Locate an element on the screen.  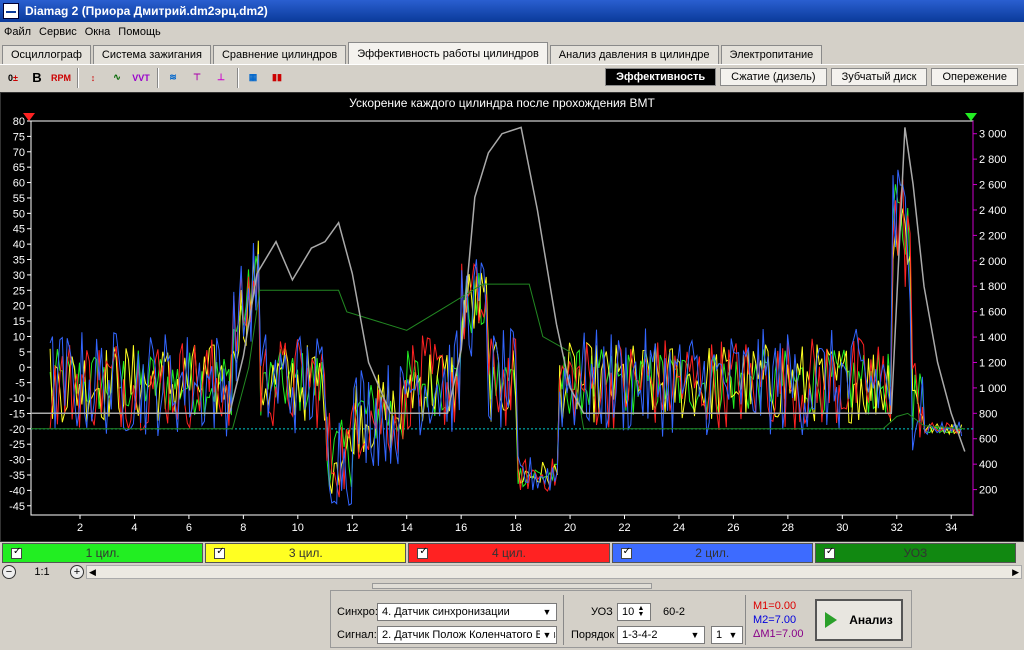
legend-channel-4: 4 цил. is located at coordinates (509, 553).